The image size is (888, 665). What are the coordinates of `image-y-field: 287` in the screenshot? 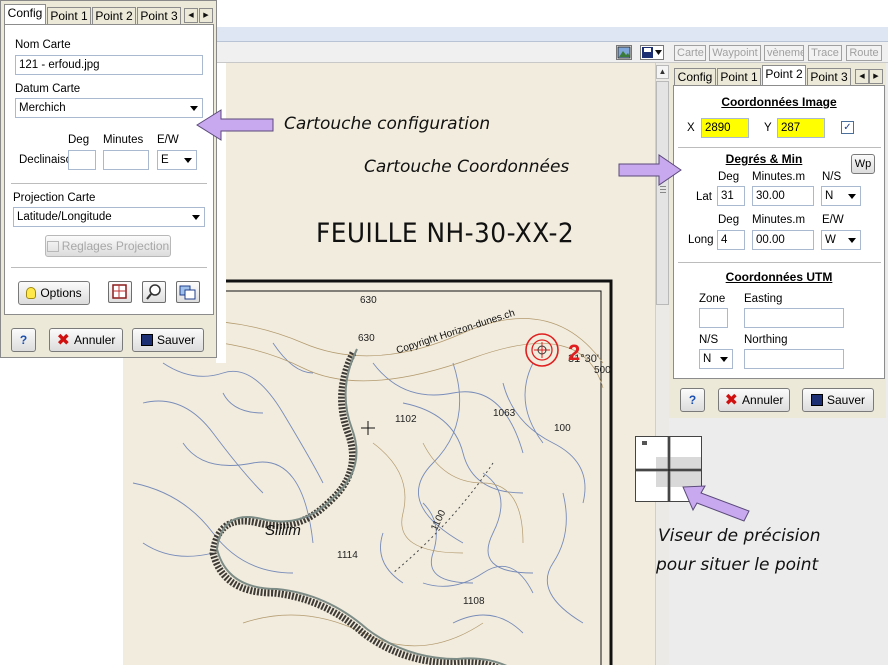 It's located at (801, 128).